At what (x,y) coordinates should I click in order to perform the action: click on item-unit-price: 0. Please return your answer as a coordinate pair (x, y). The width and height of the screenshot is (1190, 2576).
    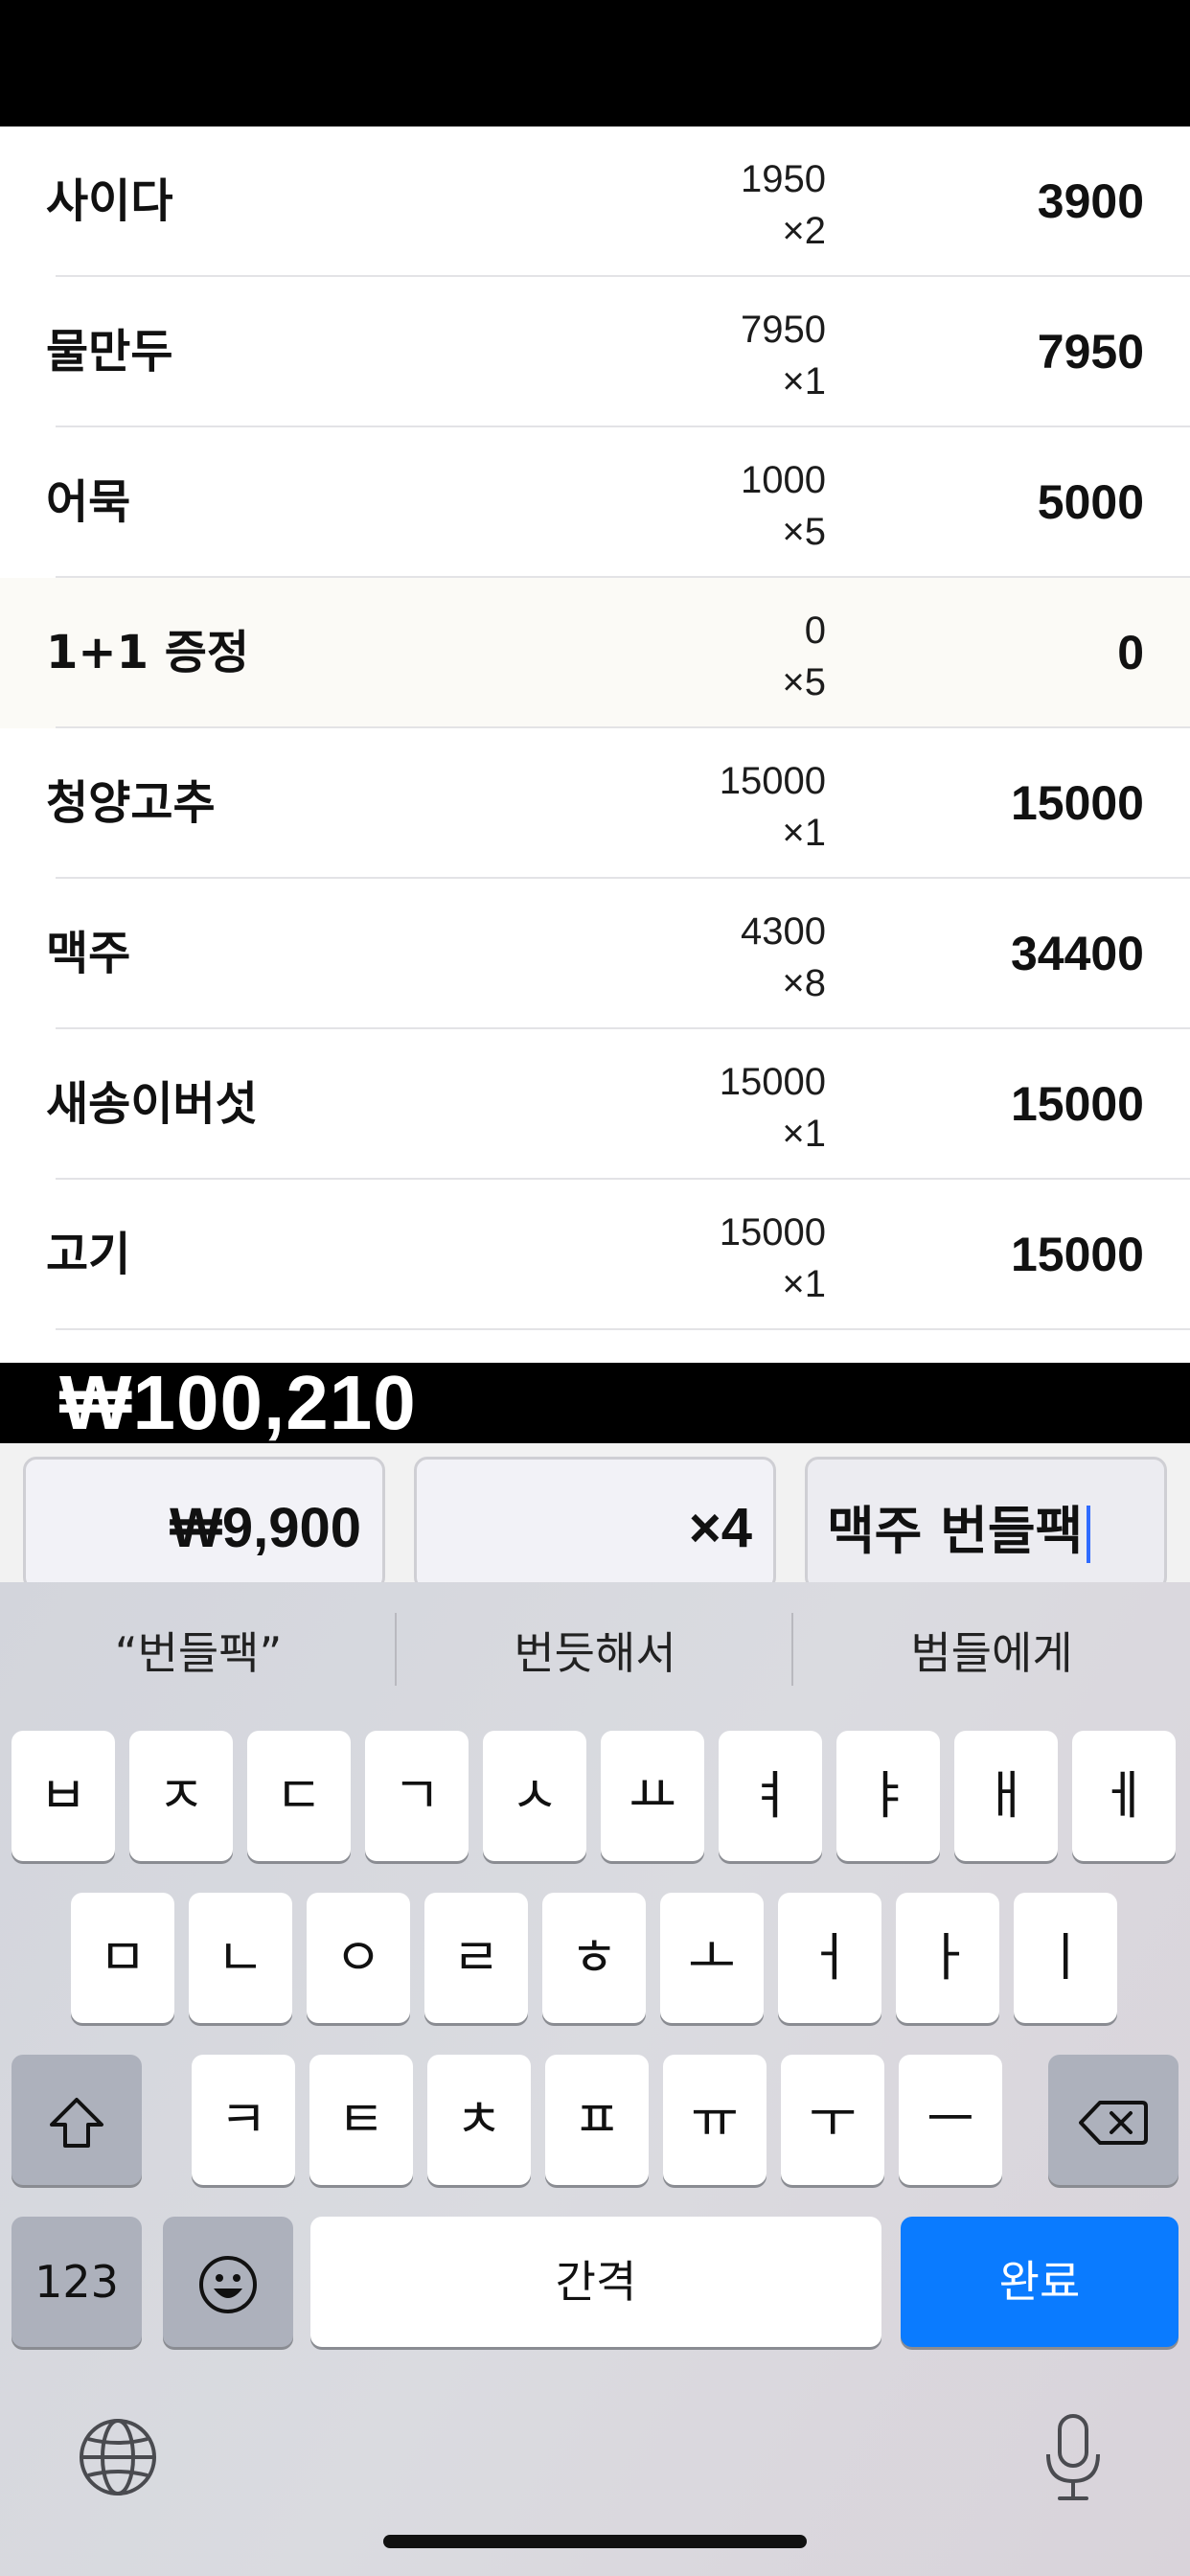
    Looking at the image, I should click on (815, 631).